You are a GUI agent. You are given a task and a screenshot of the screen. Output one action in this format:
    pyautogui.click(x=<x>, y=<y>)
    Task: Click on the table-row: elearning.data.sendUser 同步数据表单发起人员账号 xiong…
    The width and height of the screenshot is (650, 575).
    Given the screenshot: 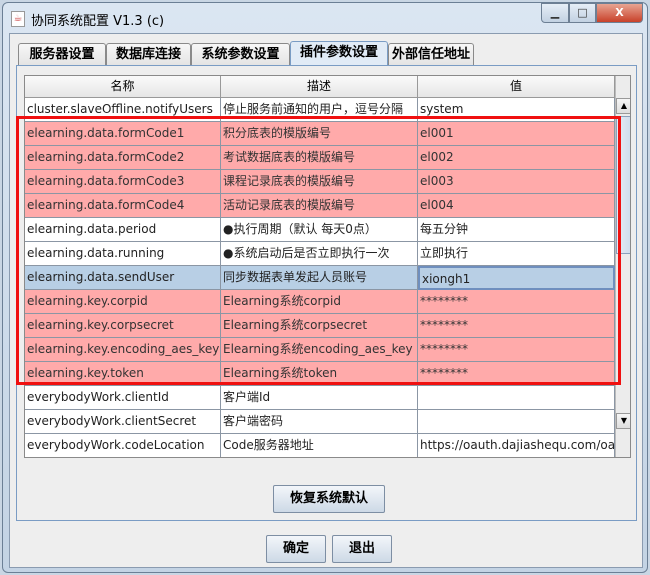 What is the action you would take?
    pyautogui.click(x=320, y=278)
    